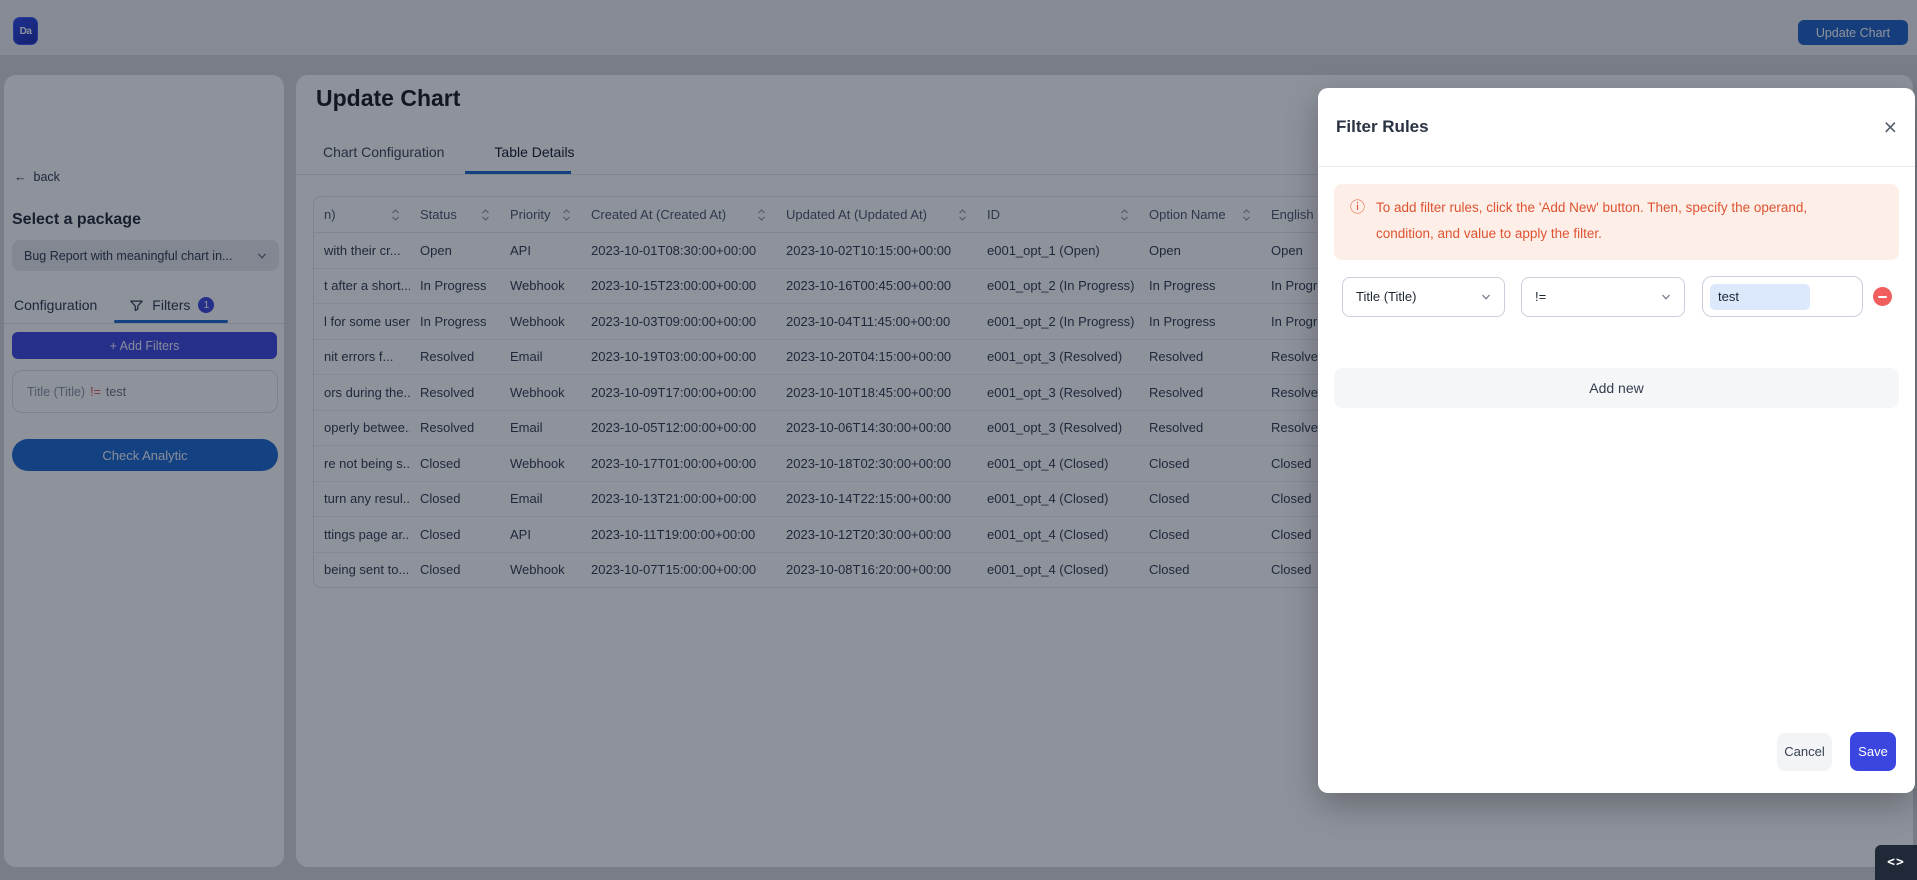 The height and width of the screenshot is (880, 1917). I want to click on condition-select: !=, so click(1603, 296).